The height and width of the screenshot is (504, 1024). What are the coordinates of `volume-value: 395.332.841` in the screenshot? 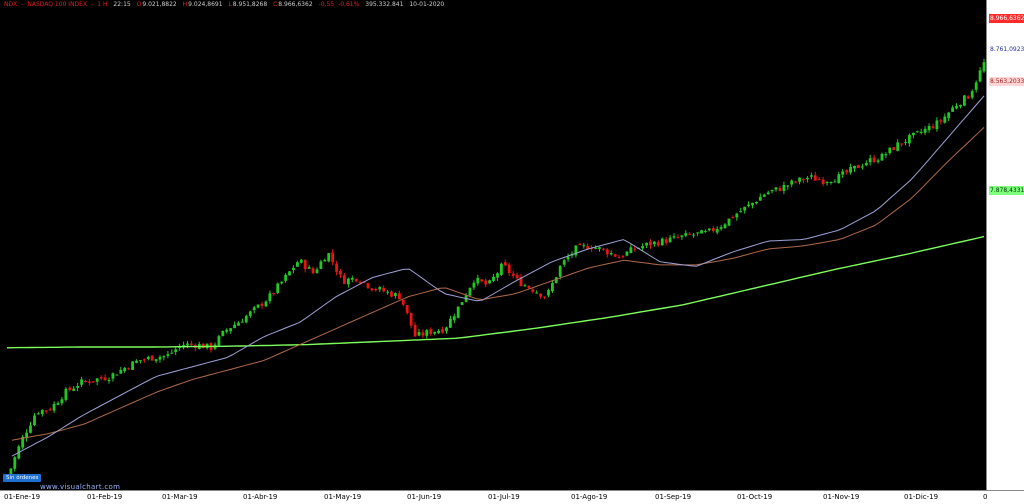 It's located at (384, 4).